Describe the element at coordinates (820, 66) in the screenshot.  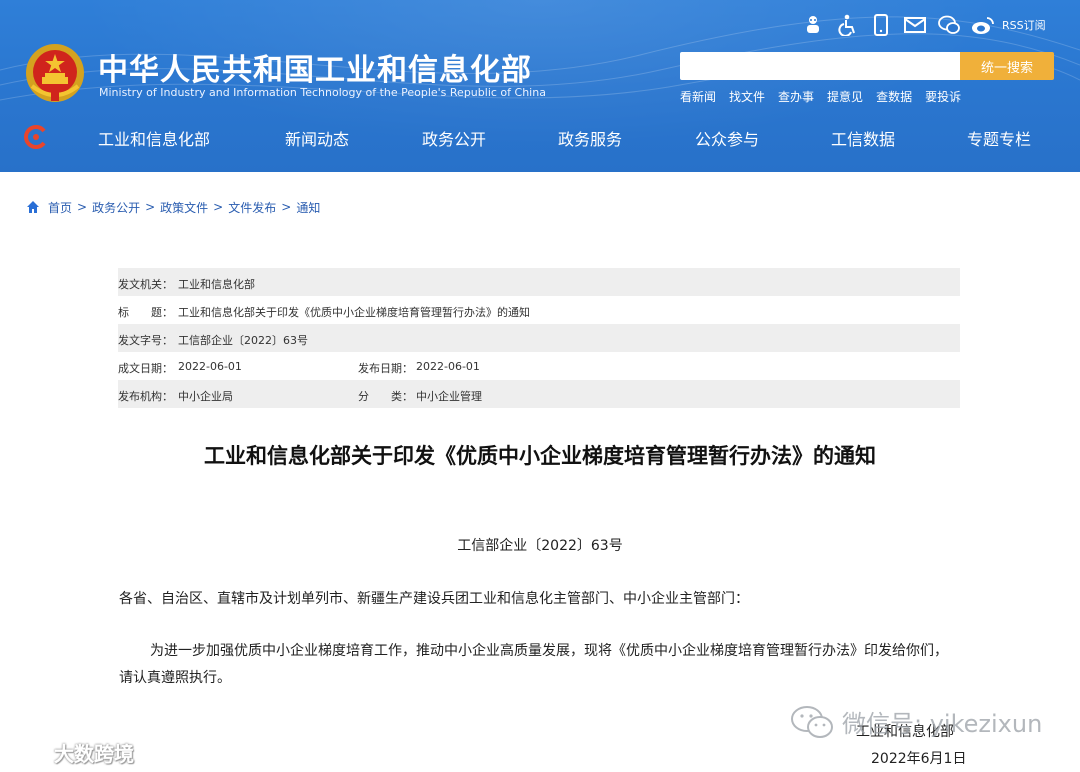
I see `search-input` at that location.